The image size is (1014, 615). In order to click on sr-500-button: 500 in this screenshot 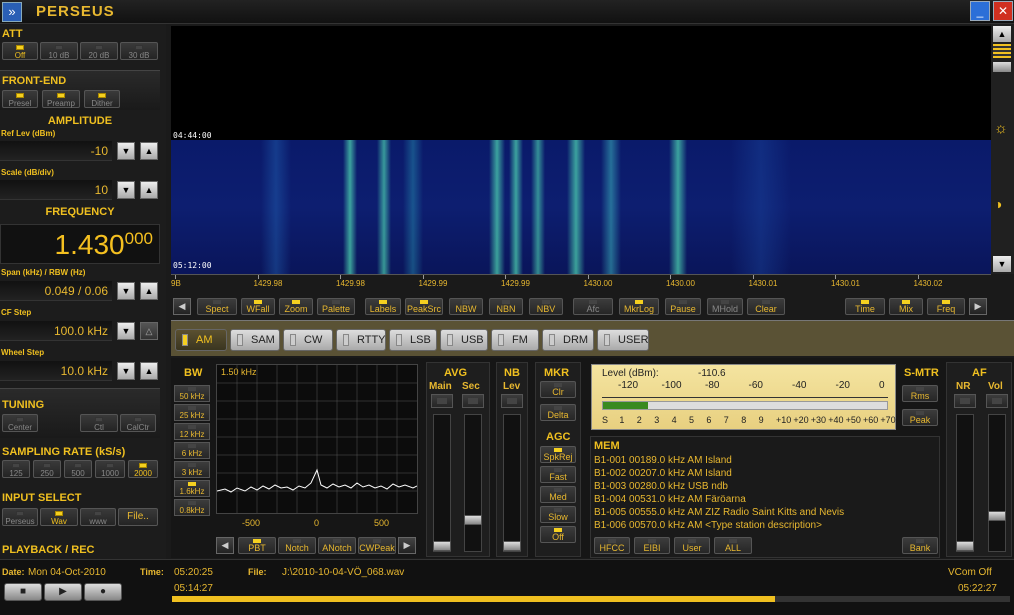, I will do `click(78, 469)`.